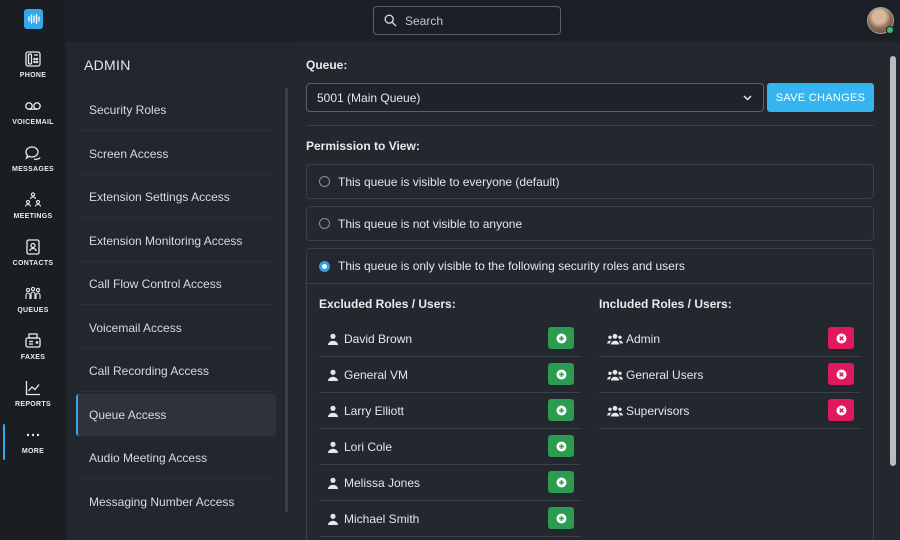 Image resolution: width=900 pixels, height=540 pixels. What do you see at coordinates (730, 411) in the screenshot?
I see `included-row: Supervisors` at bounding box center [730, 411].